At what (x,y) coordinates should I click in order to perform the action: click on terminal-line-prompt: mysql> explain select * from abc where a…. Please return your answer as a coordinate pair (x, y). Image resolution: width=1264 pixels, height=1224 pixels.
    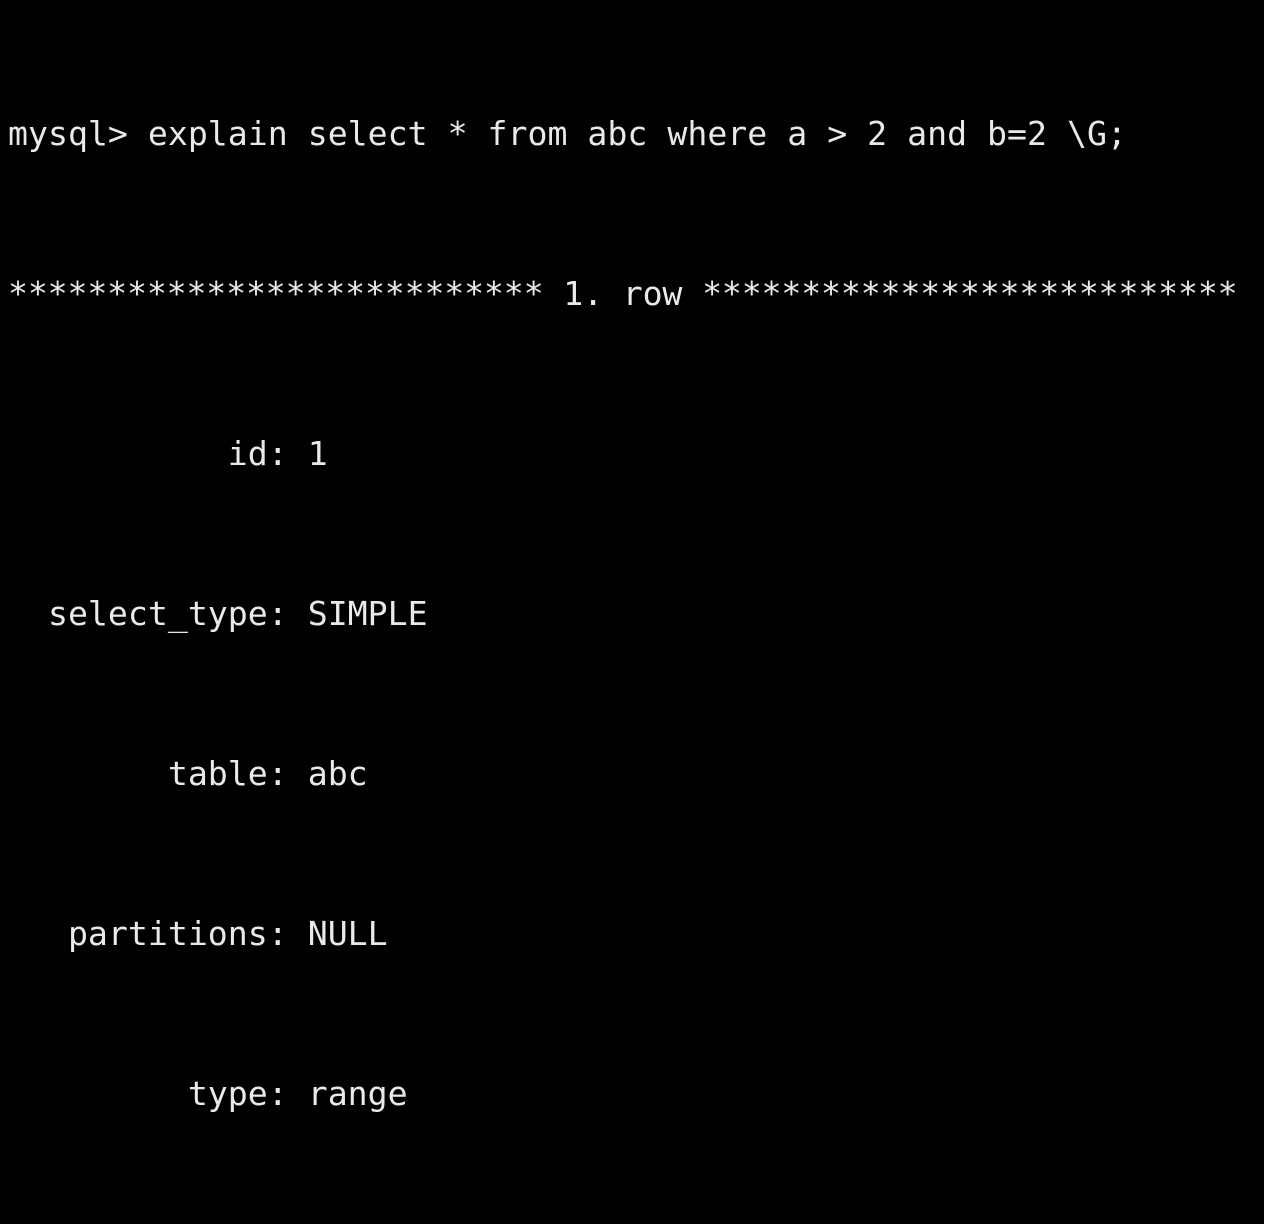
    Looking at the image, I should click on (567, 133).